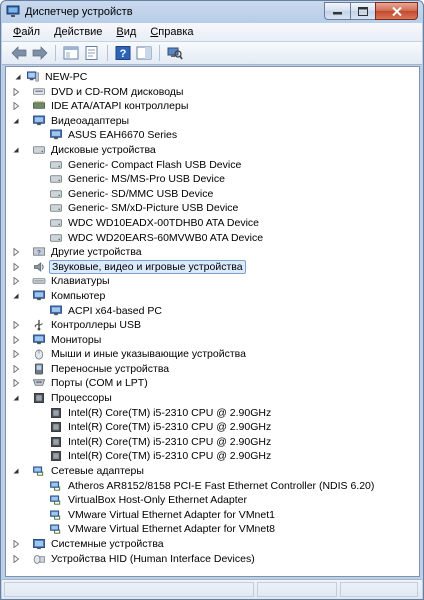  I want to click on close-button, so click(396, 11).